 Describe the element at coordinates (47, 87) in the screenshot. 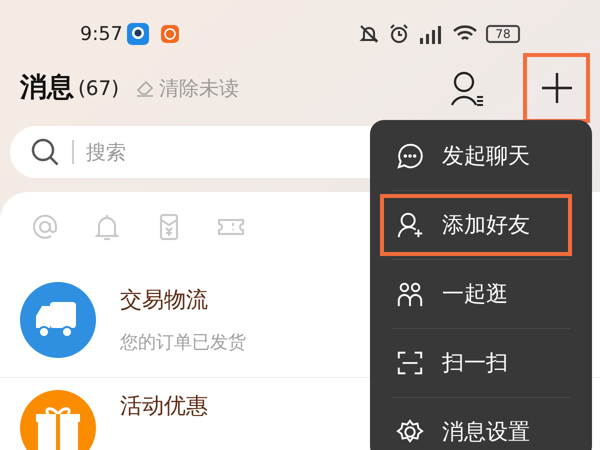

I see `page-title: 消息` at that location.